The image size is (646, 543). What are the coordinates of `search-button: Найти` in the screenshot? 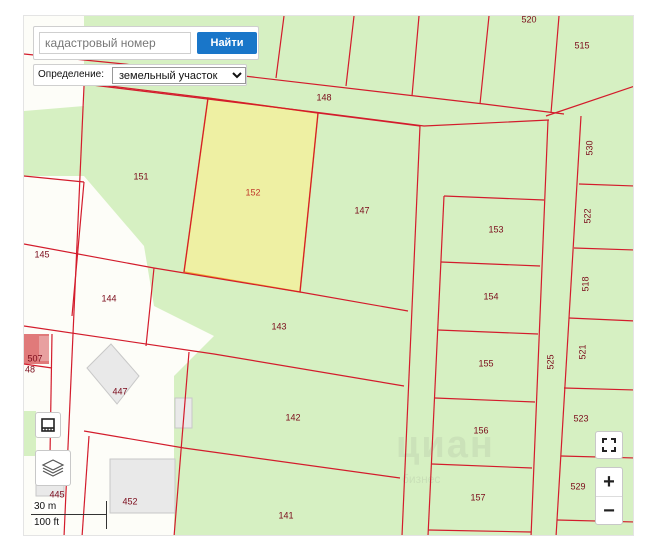 It's located at (227, 43).